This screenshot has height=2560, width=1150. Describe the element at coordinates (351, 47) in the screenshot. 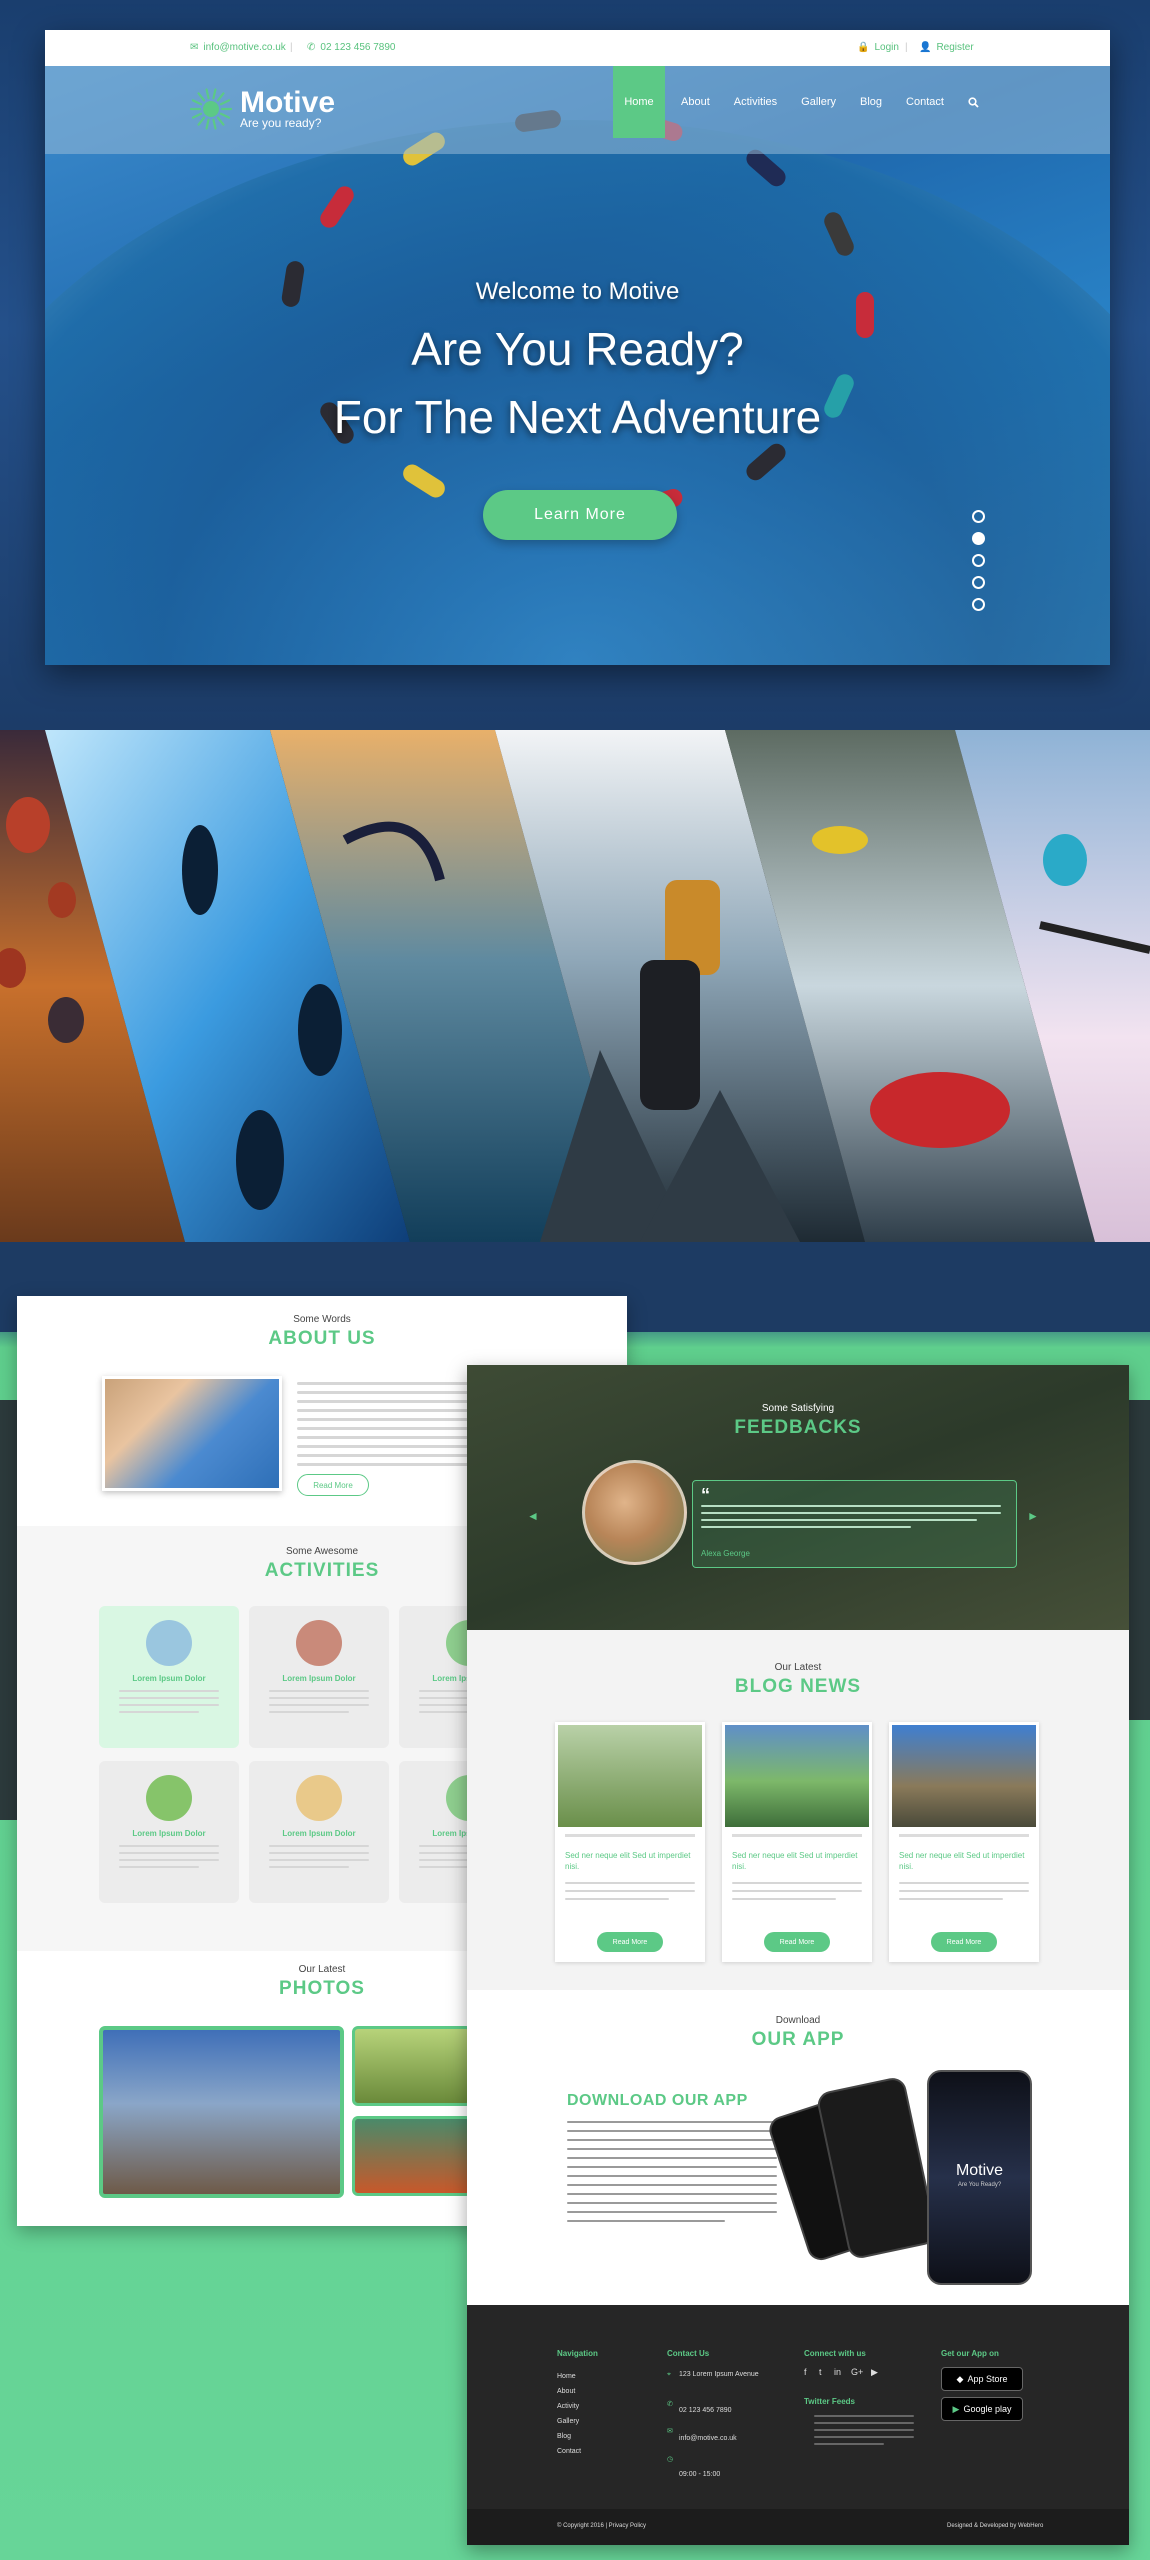

I see `topbar-phone: ✆ 02 123 456 7890` at that location.